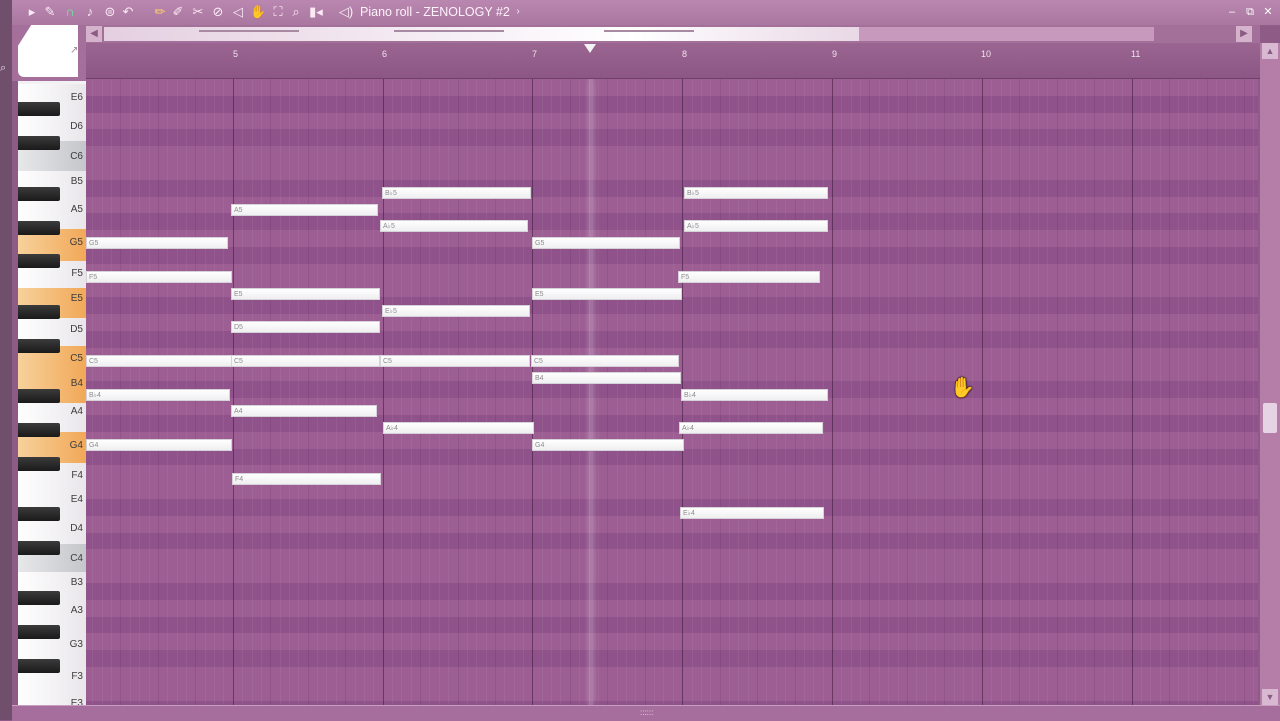 This screenshot has width=1280, height=721. Describe the element at coordinates (1232, 12) in the screenshot. I see `minimize-button: –` at that location.